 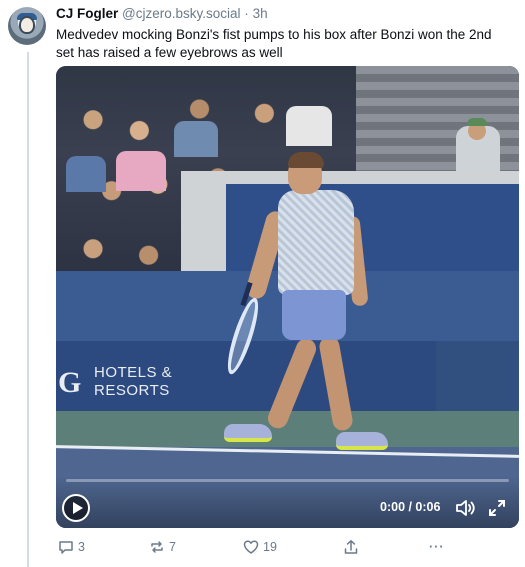 I want to click on author-handle: @cjzero.bsky.social, so click(x=181, y=13).